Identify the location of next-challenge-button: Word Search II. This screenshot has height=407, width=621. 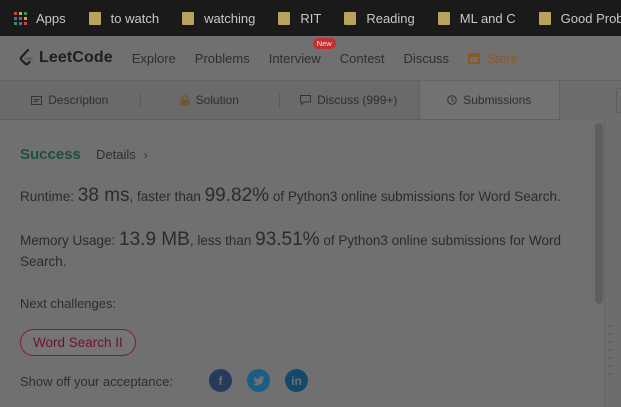
(78, 342).